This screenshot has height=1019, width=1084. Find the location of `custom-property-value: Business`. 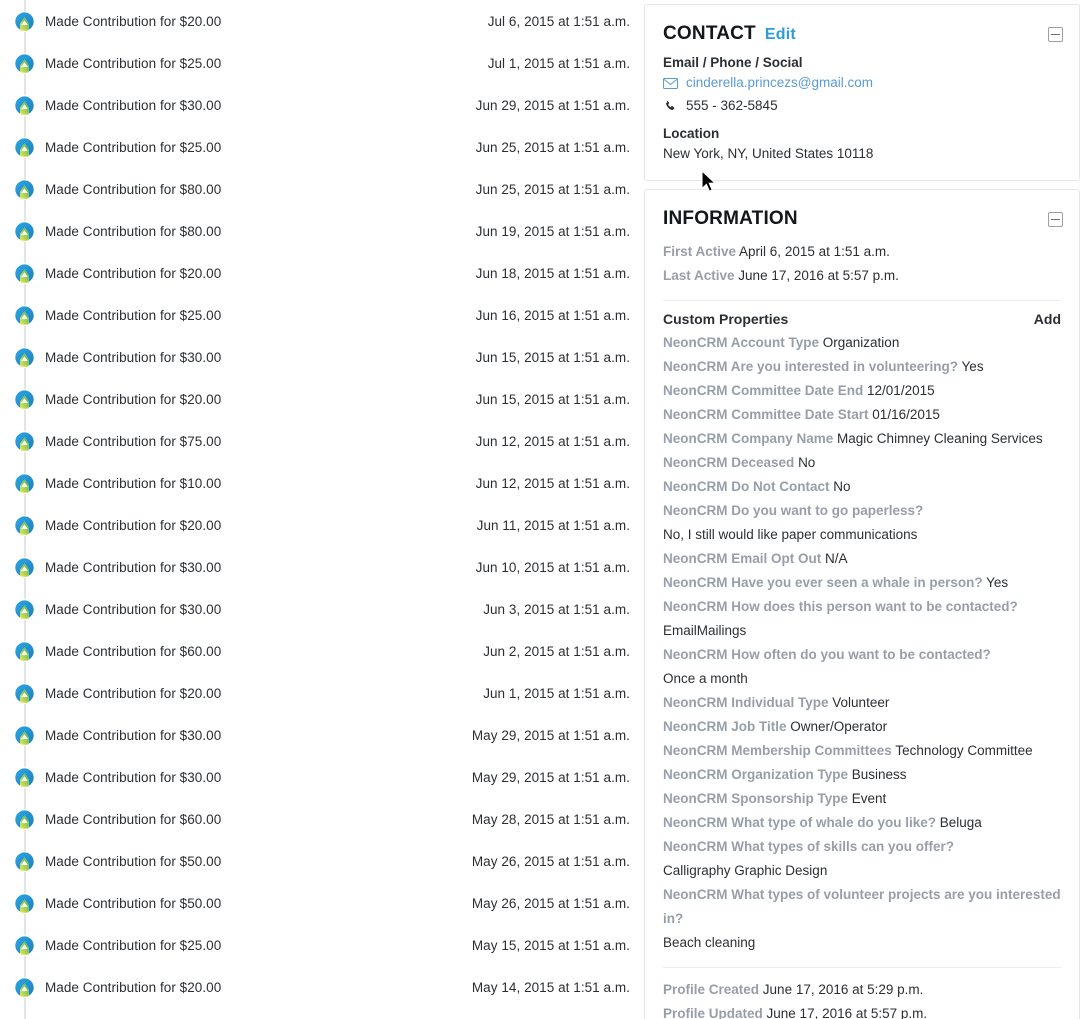

custom-property-value: Business is located at coordinates (879, 774).